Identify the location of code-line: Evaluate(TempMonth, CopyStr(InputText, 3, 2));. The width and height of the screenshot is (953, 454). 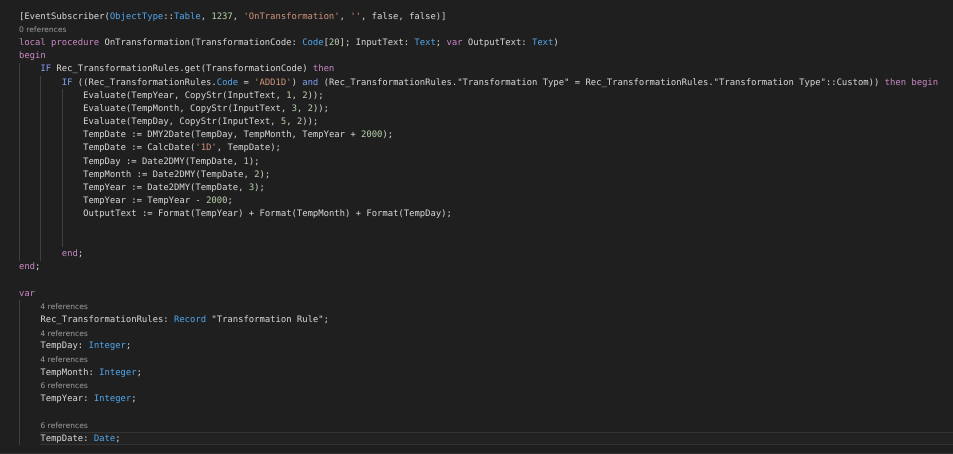
(206, 109).